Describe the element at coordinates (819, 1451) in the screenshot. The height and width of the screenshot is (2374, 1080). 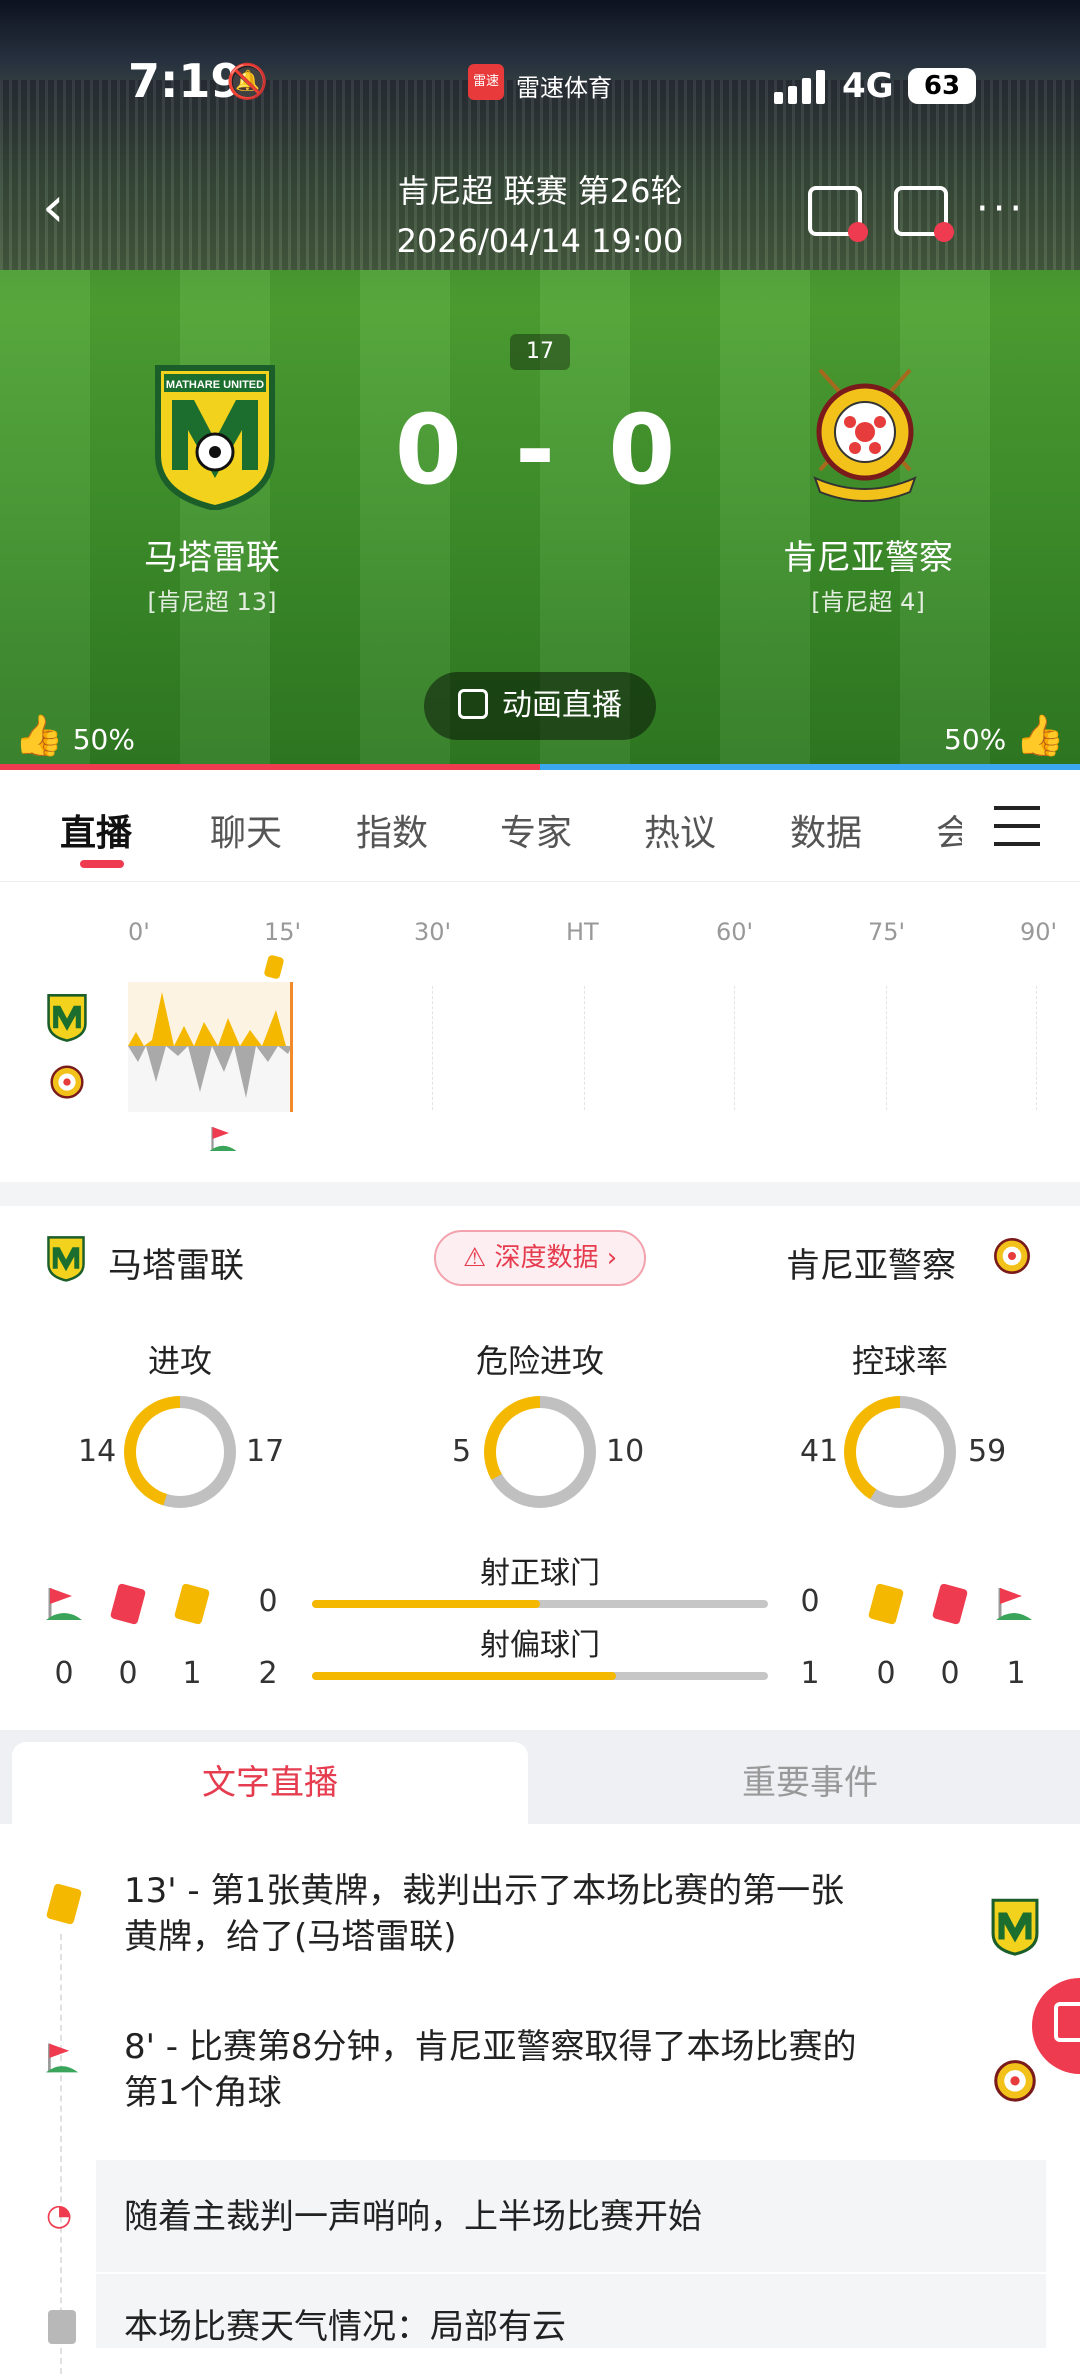
I see `possession-home-value: 41` at that location.